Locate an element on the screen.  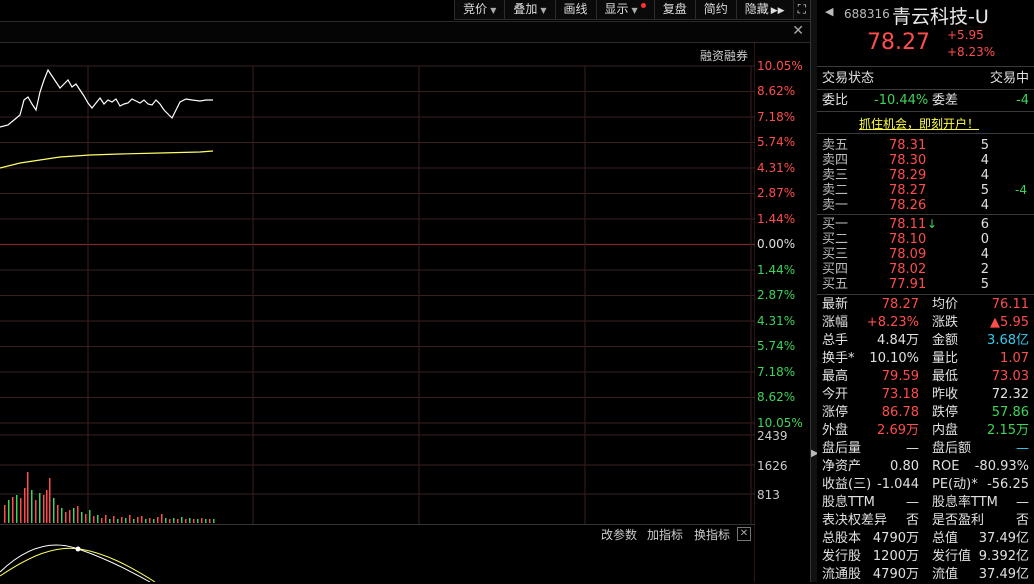
axis-label-down-1: 1.44% is located at coordinates (776, 270).